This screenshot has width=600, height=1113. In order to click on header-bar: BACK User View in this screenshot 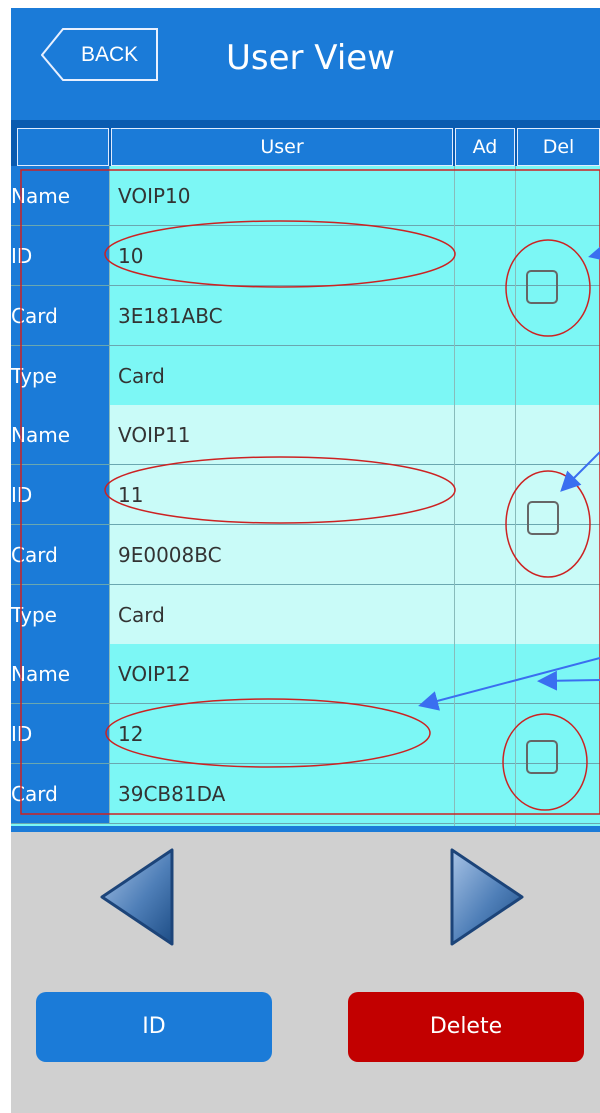, I will do `click(305, 64)`.